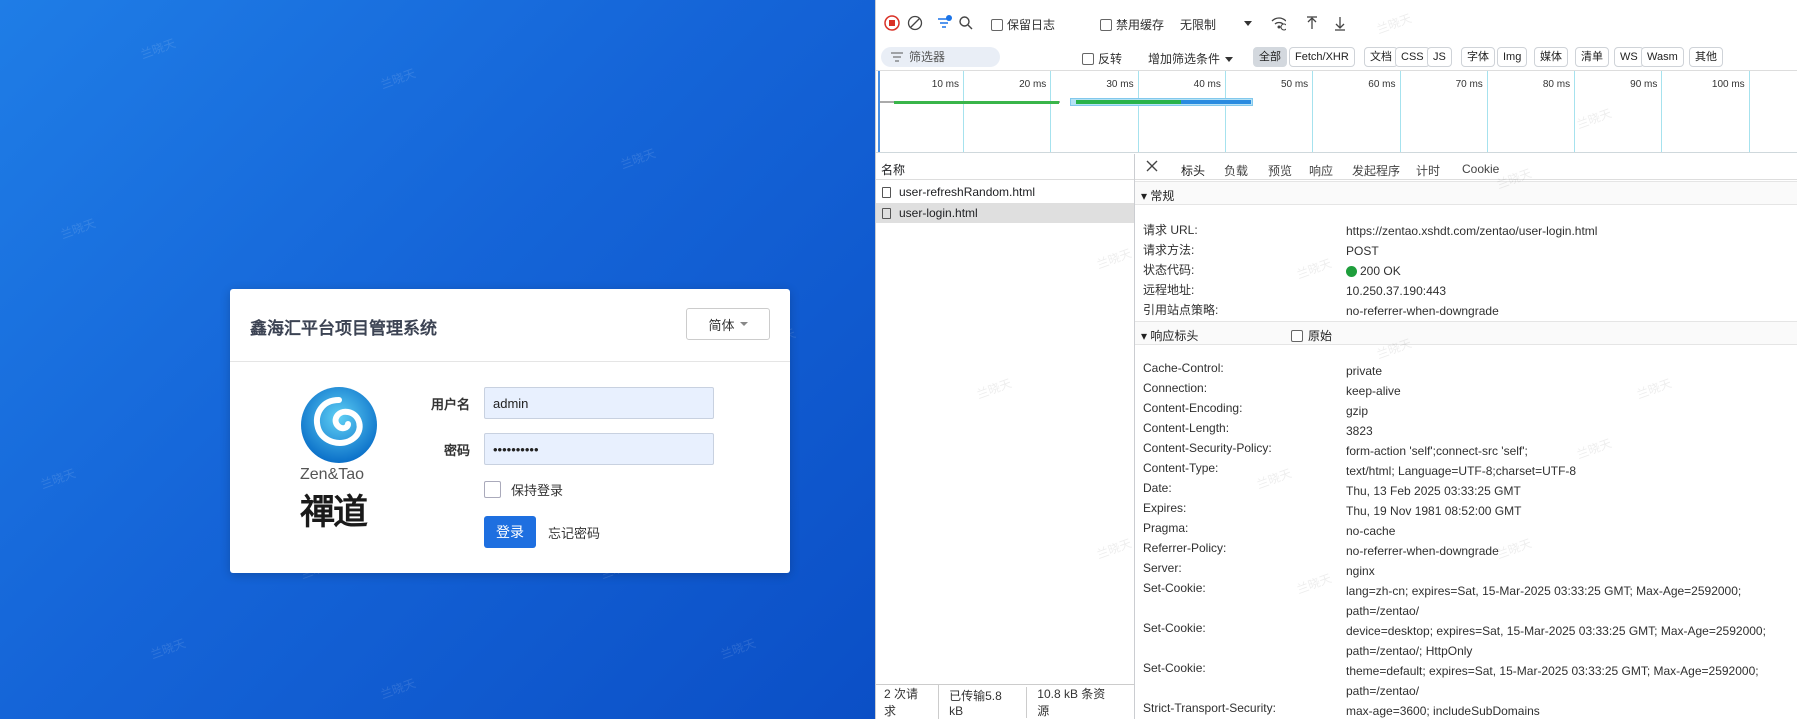 This screenshot has height=719, width=1797. Describe the element at coordinates (1270, 57) in the screenshot. I see `filter-type-0: 全部` at that location.